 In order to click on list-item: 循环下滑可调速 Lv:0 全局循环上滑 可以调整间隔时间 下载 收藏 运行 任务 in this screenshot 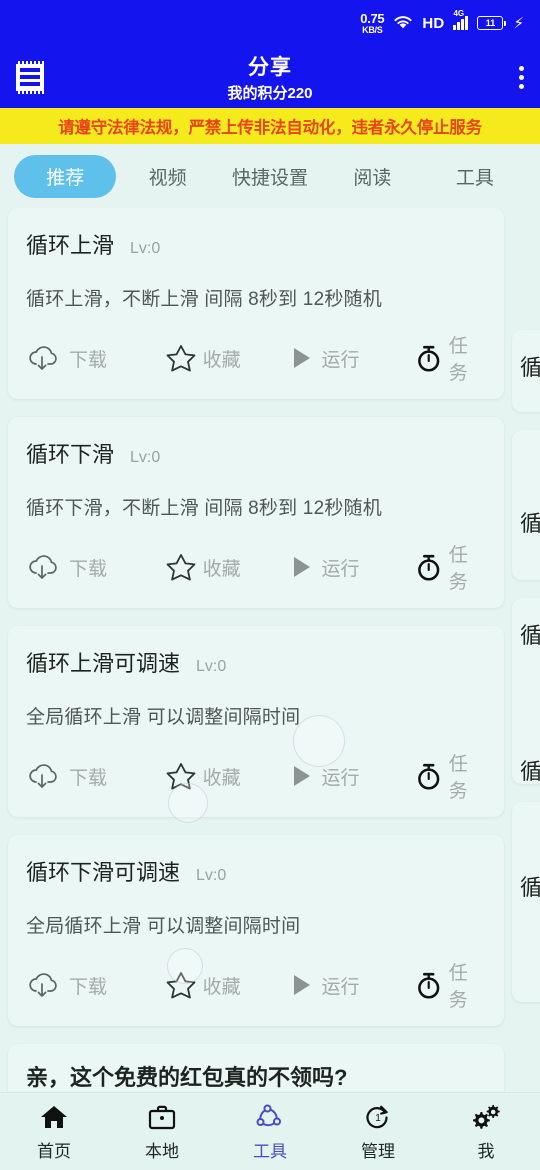, I will do `click(256, 930)`.